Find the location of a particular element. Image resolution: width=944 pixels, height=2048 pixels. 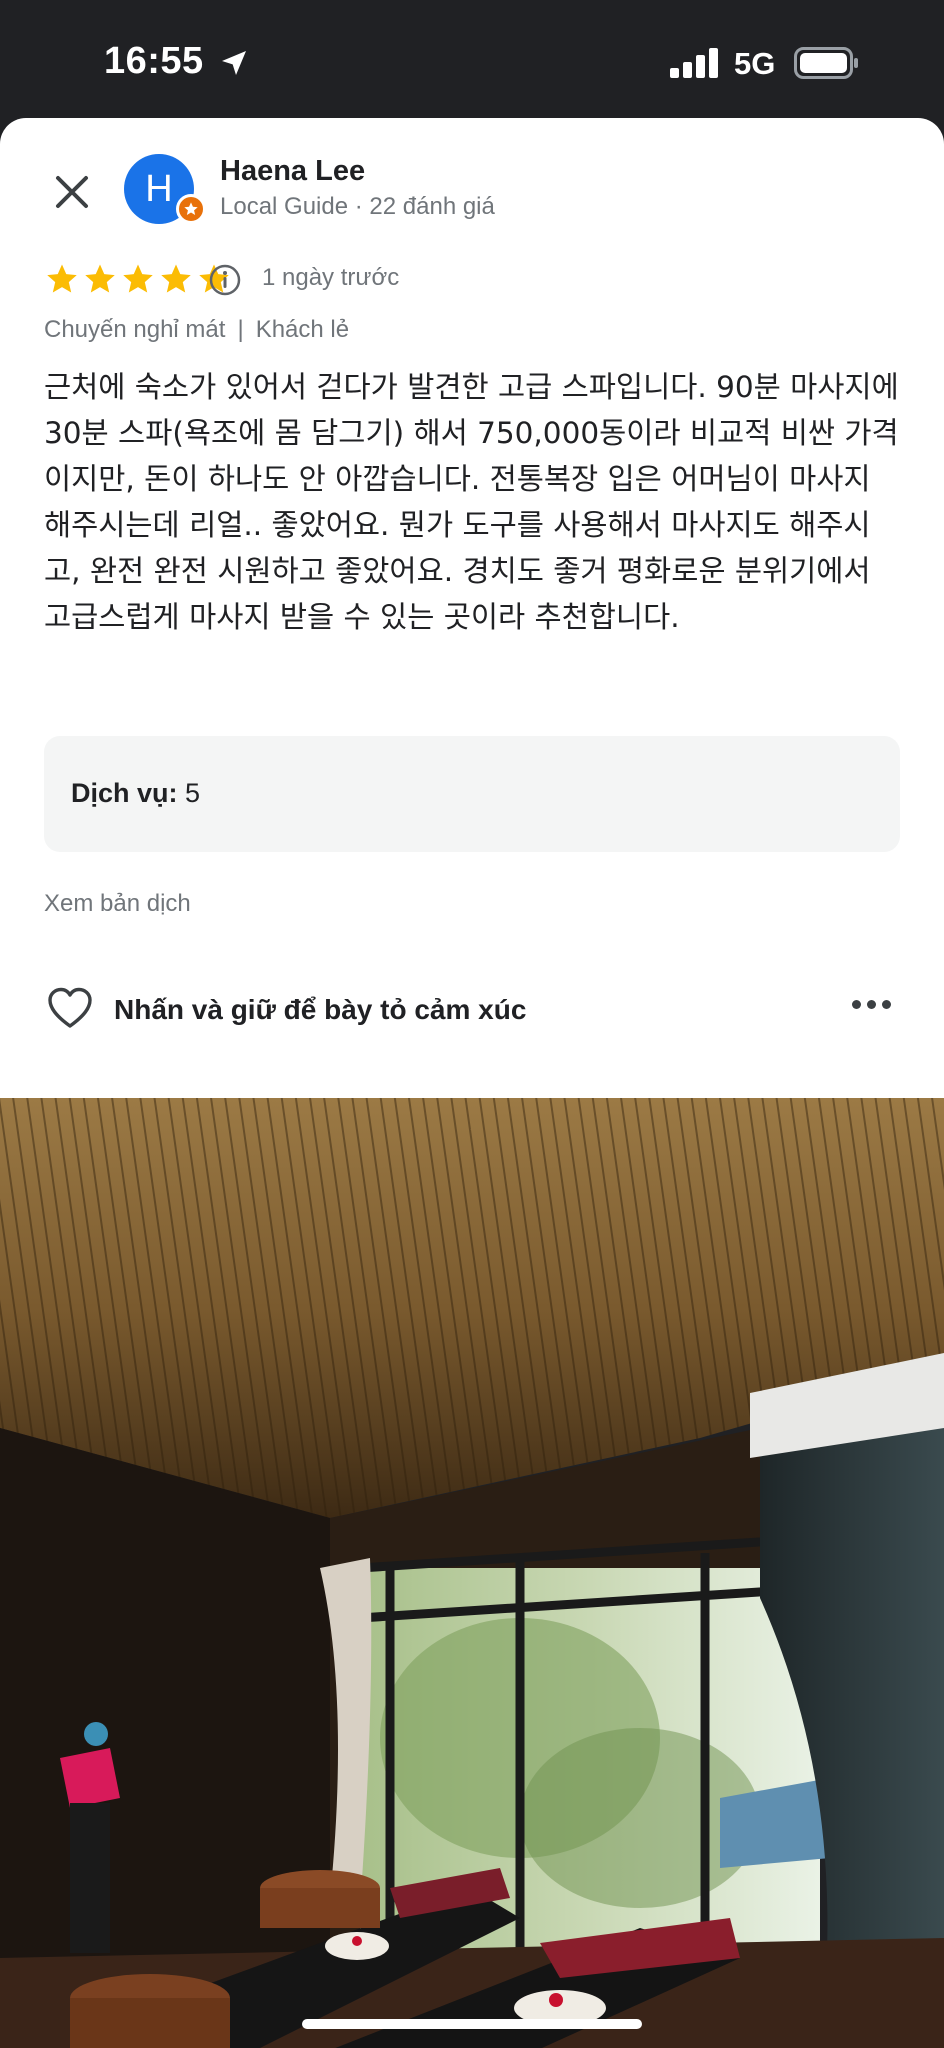

home-indicator is located at coordinates (472, 2024).